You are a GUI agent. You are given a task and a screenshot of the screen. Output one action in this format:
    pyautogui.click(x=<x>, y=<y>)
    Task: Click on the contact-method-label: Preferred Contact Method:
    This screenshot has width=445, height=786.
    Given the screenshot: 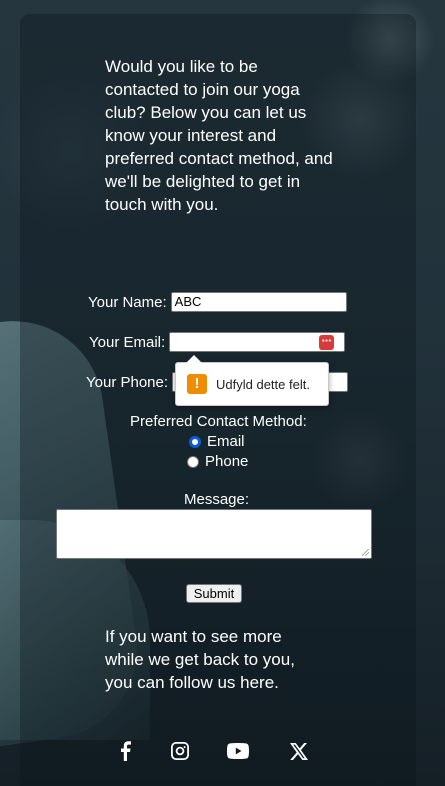 What is the action you would take?
    pyautogui.click(x=218, y=421)
    